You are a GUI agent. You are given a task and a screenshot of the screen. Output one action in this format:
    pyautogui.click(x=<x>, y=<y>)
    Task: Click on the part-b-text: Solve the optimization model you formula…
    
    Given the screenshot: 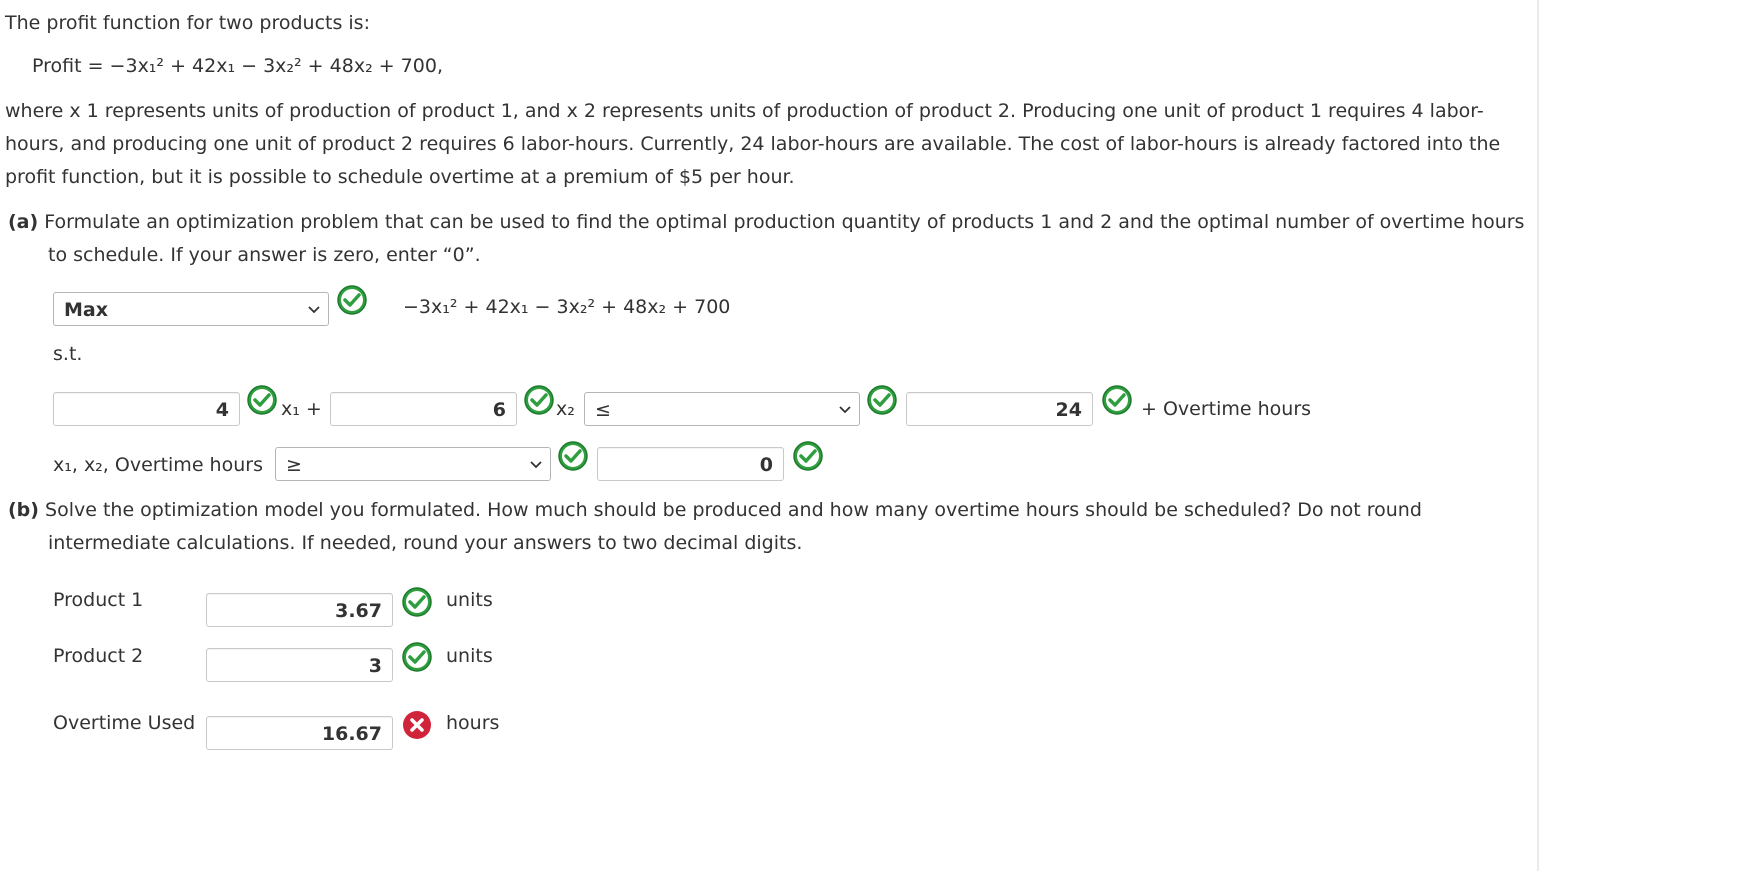 What is the action you would take?
    pyautogui.click(x=733, y=526)
    